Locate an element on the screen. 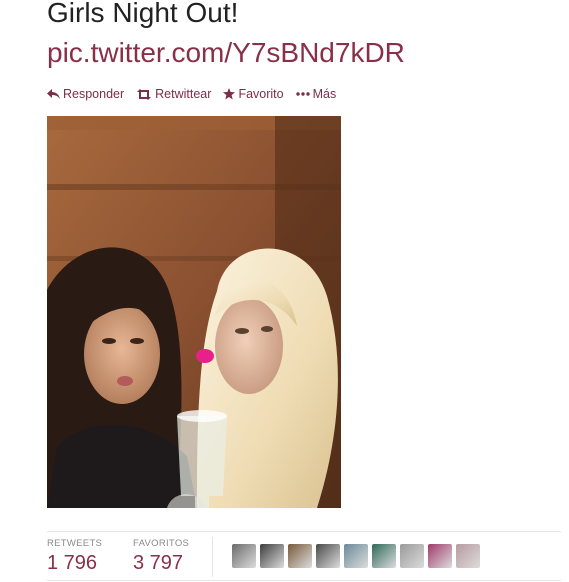  retweet-button: Retwittear is located at coordinates (173, 94).